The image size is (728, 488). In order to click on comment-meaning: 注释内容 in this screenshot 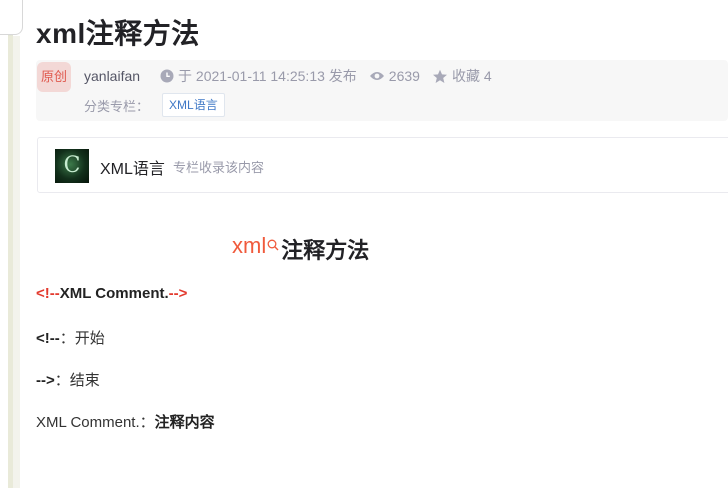, I will do `click(184, 422)`.